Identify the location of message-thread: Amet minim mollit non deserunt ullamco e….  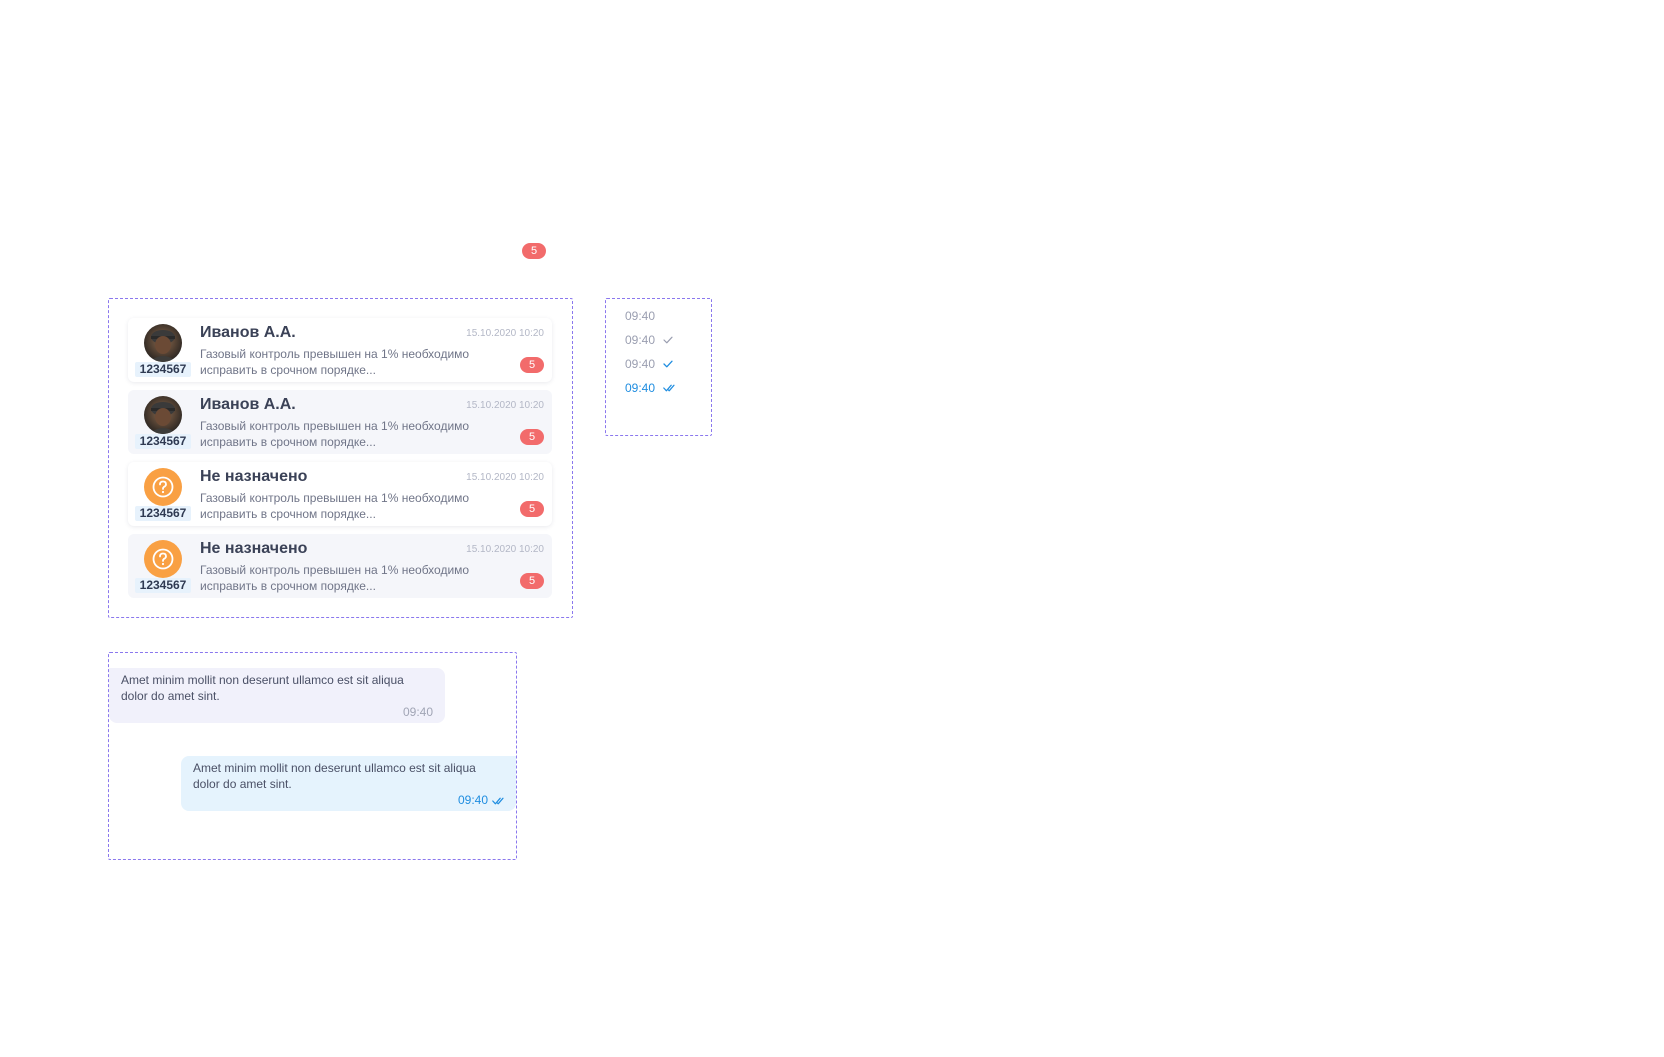
(312, 756).